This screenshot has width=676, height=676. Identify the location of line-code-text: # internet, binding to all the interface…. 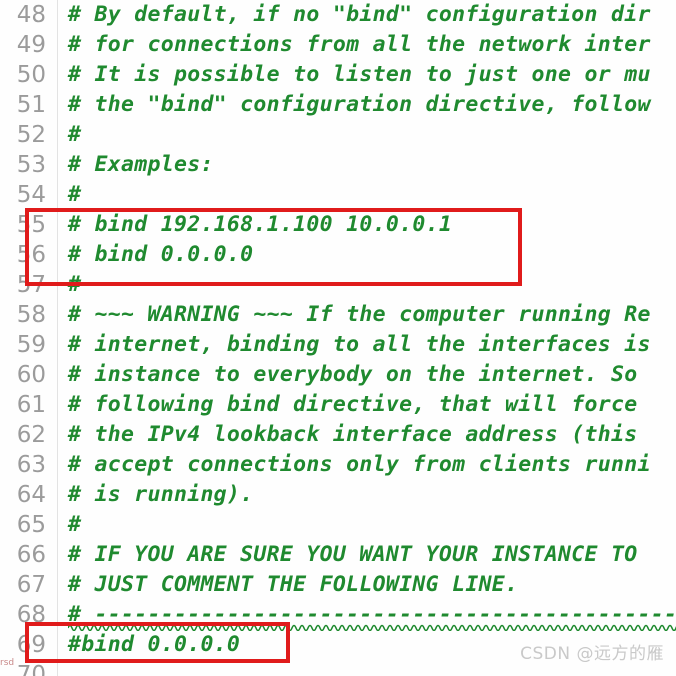
(359, 345).